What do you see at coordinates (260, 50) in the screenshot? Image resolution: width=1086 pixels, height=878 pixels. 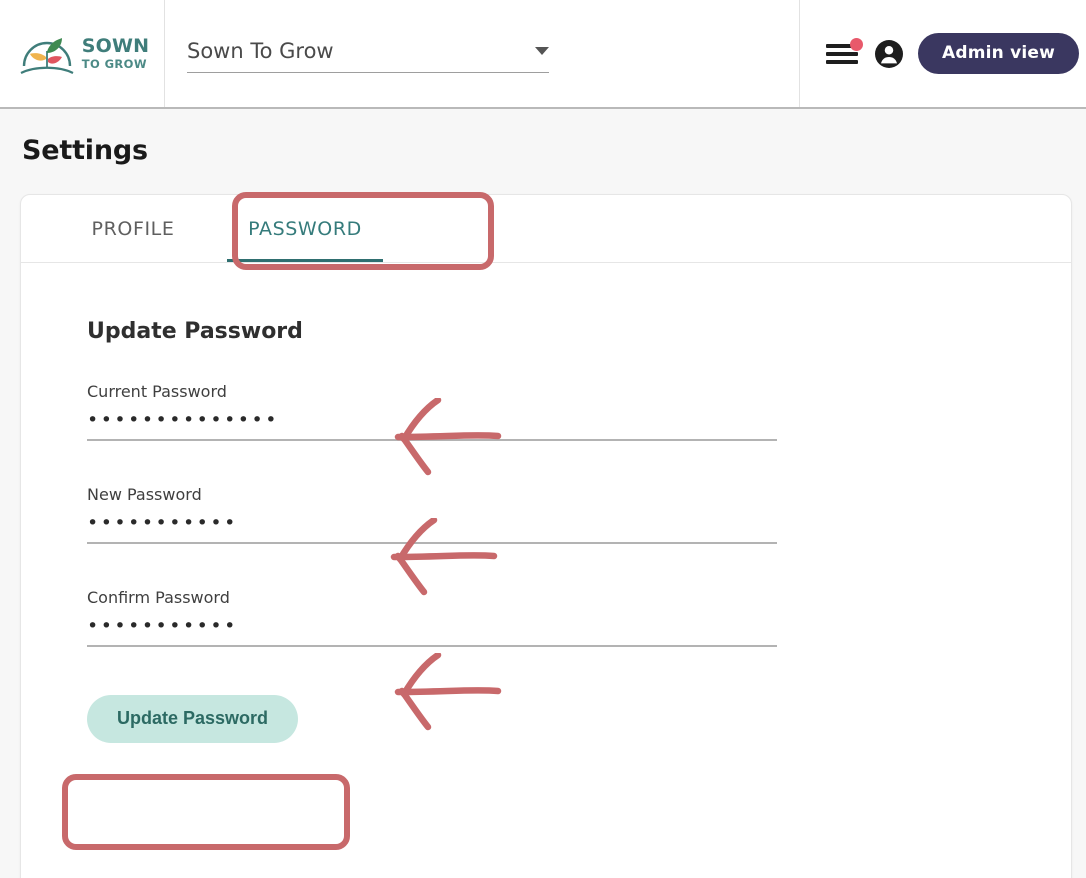 I see `org-select-value: Sown To Grow` at bounding box center [260, 50].